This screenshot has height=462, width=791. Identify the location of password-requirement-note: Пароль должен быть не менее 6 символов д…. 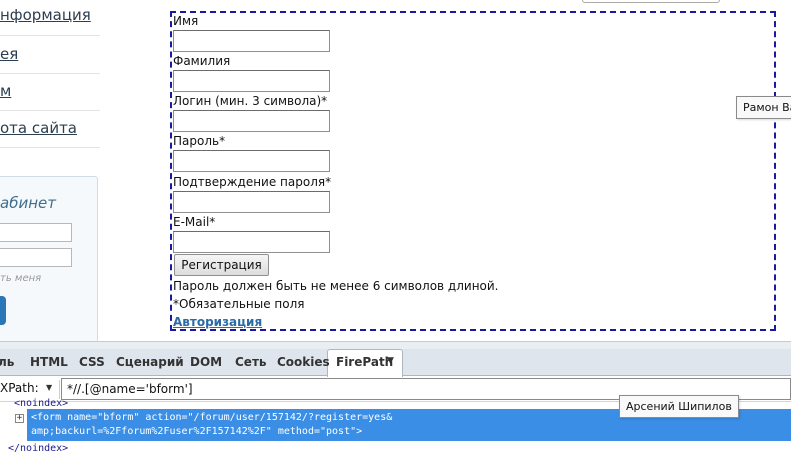
(336, 286).